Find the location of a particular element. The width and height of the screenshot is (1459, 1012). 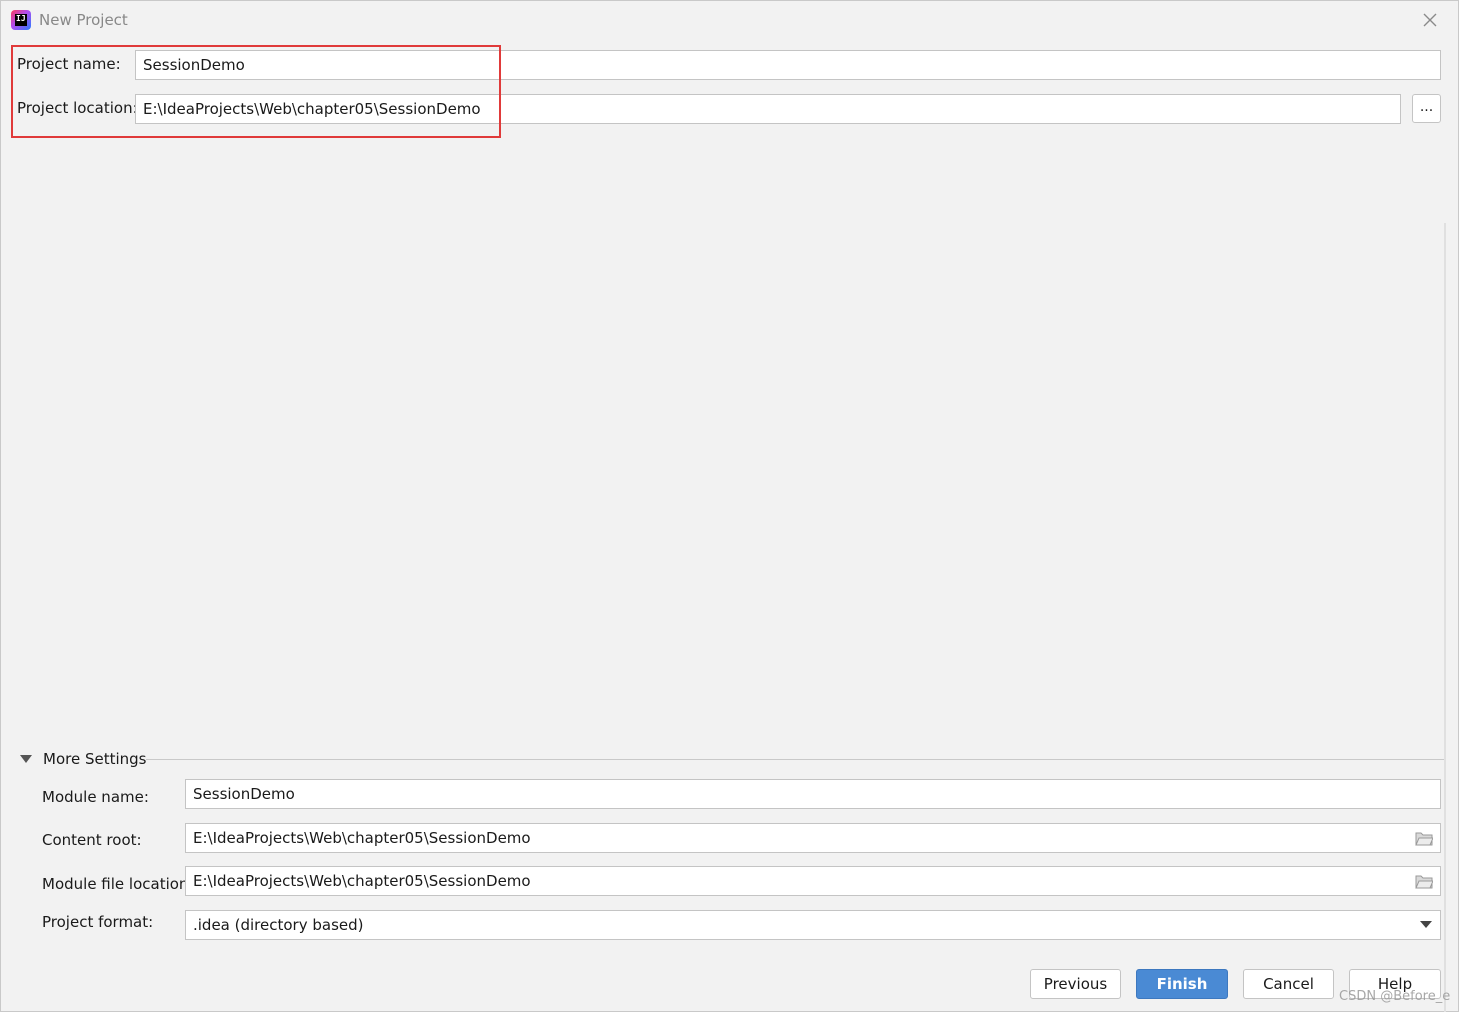

previous-button: Previous is located at coordinates (1075, 984).